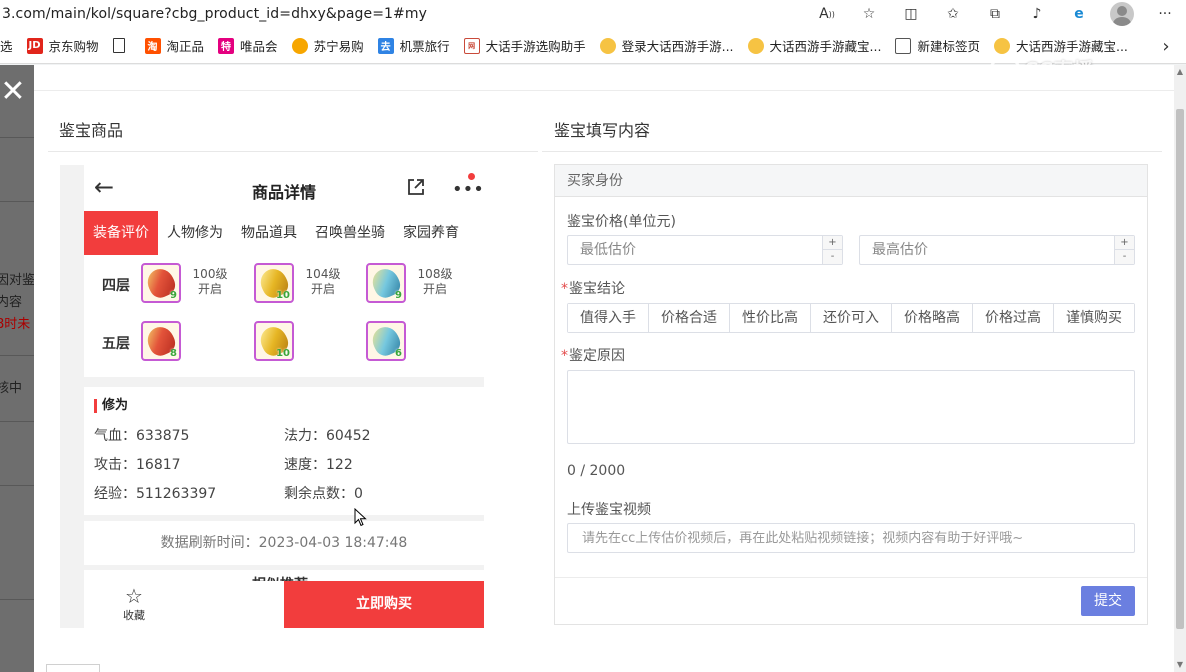 The height and width of the screenshot is (672, 1186). Describe the element at coordinates (1180, 72) in the screenshot. I see `scroll-up-arrow-icon: ▲` at that location.